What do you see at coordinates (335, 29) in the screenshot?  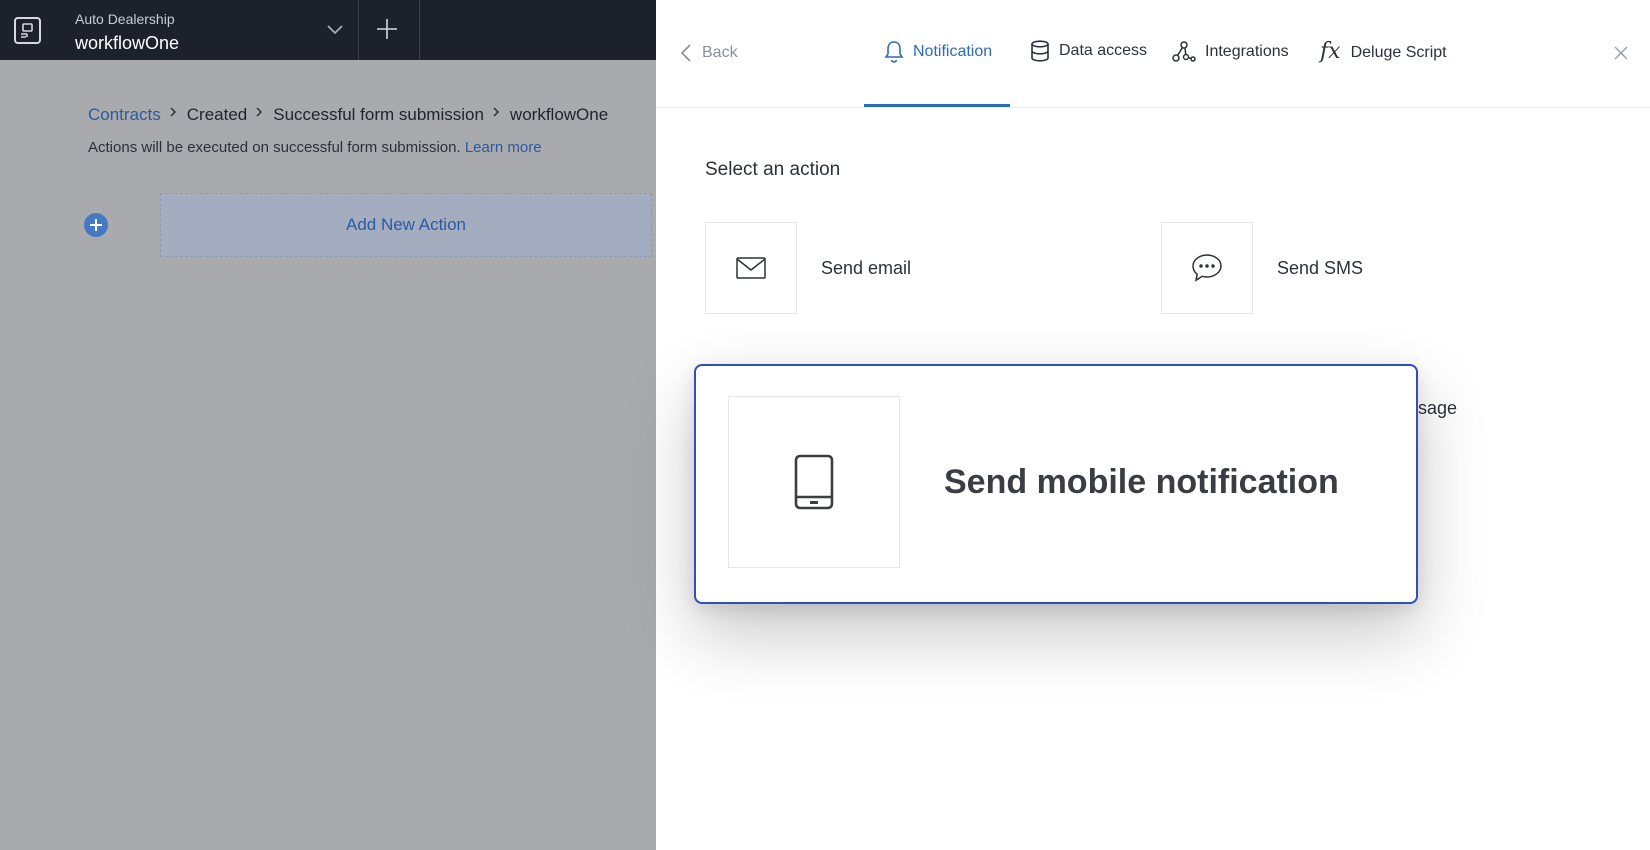 I see `chevron-down-icon` at bounding box center [335, 29].